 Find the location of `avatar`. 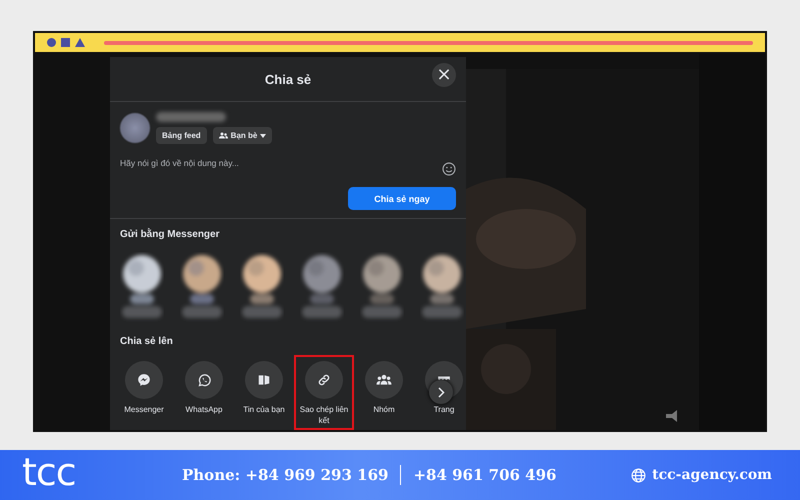

avatar is located at coordinates (135, 128).